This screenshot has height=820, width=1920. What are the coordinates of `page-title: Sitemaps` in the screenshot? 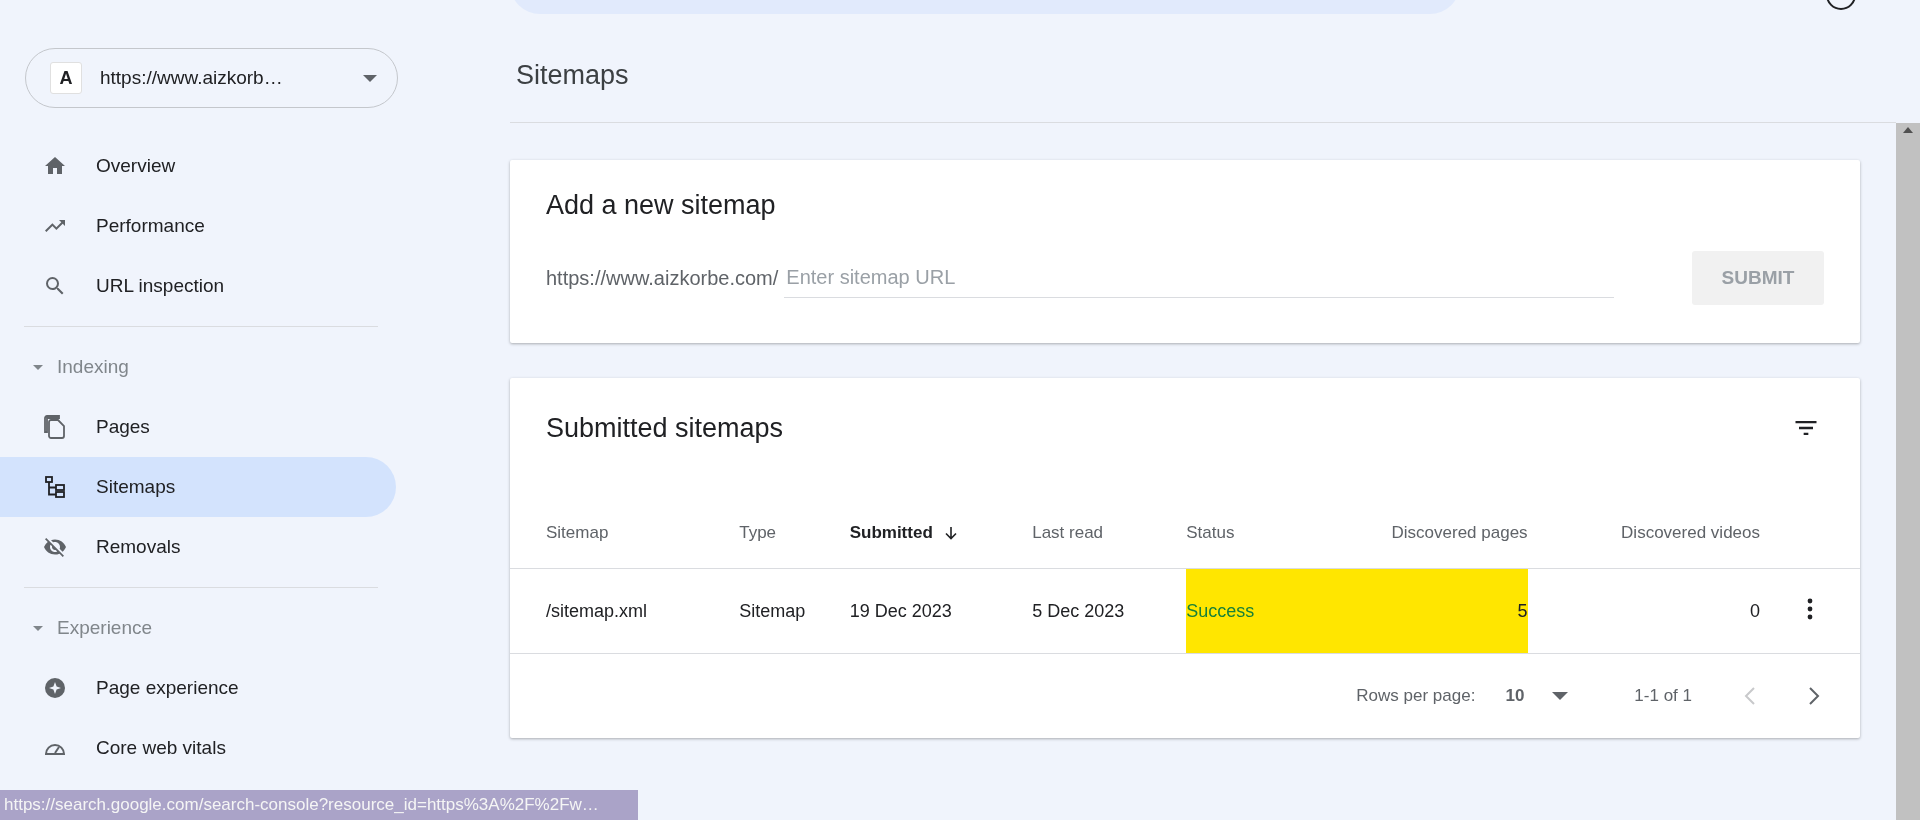 It's located at (573, 76).